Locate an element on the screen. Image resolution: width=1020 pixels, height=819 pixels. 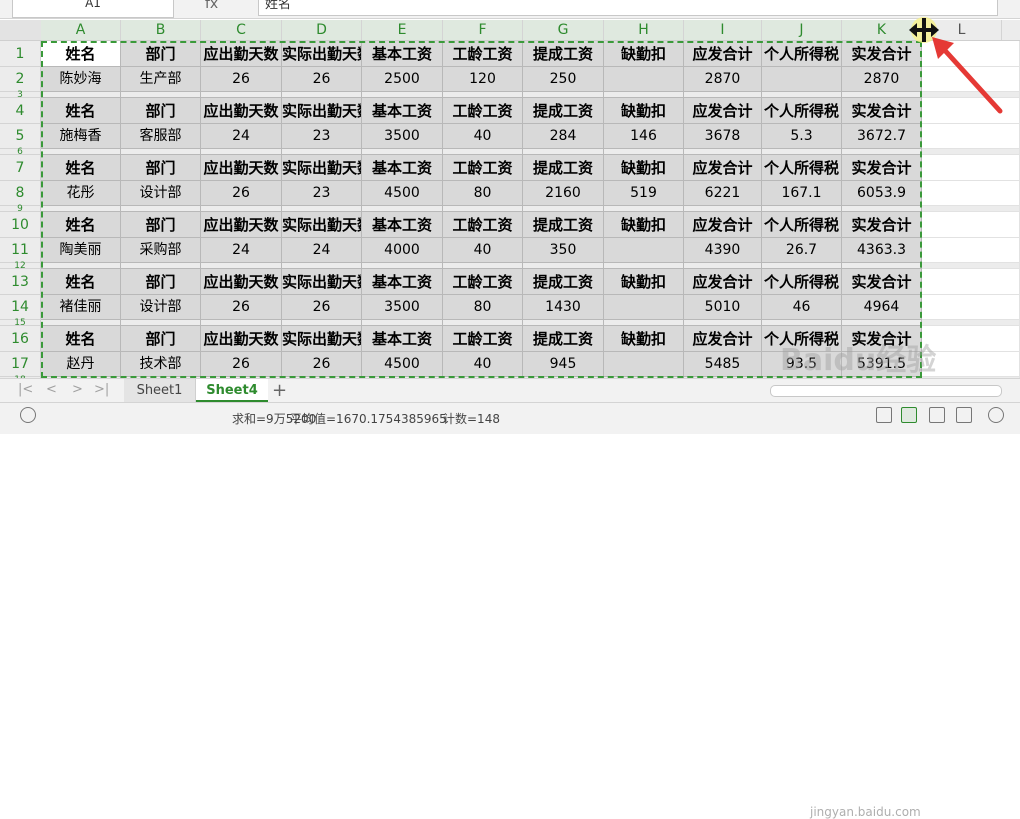
column-header-h: H is located at coordinates (644, 30).